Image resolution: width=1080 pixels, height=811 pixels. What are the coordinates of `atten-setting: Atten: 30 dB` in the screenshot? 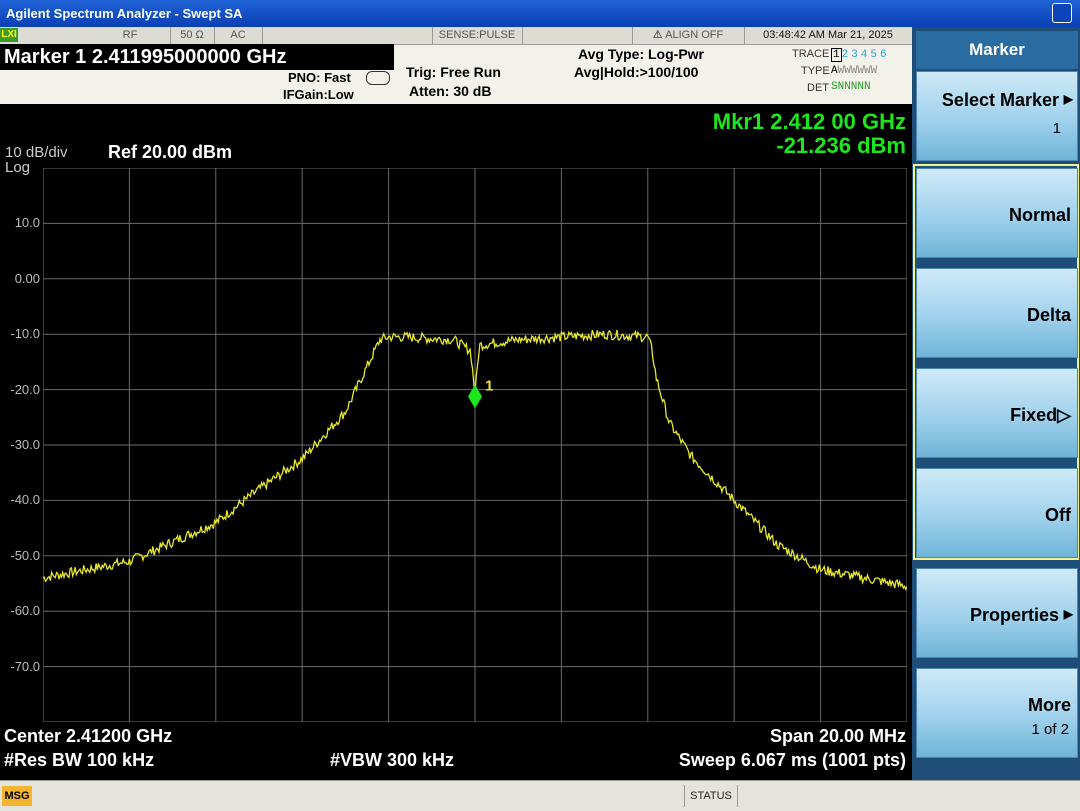 It's located at (450, 91).